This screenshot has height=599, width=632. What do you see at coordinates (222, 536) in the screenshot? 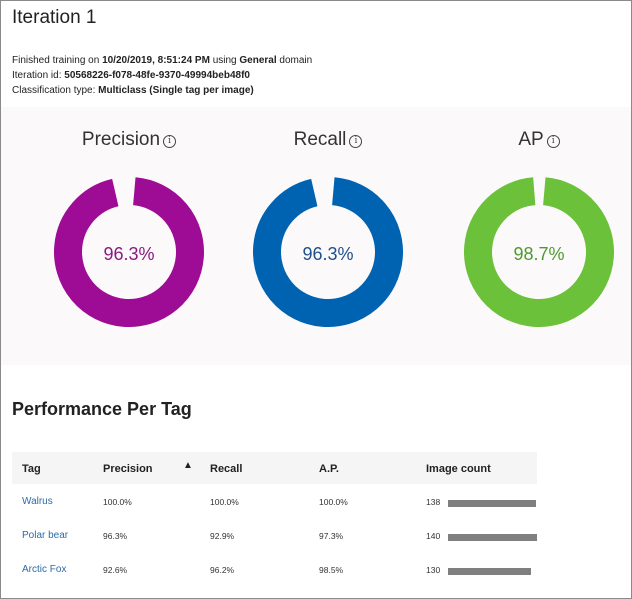
I see `recall-cell: 92.9%` at bounding box center [222, 536].